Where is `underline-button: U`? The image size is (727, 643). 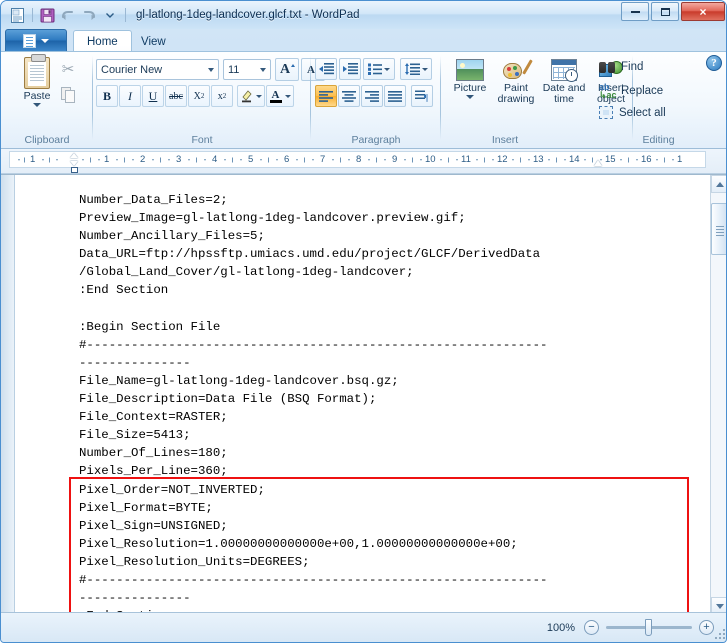 underline-button: U is located at coordinates (153, 96).